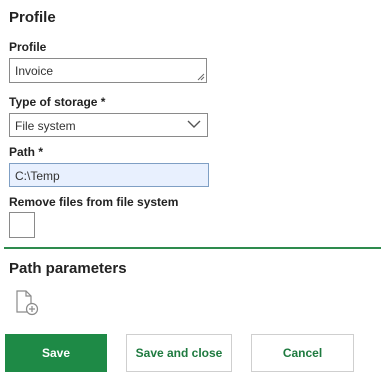  Describe the element at coordinates (56, 353) in the screenshot. I see `save-button: Save` at that location.